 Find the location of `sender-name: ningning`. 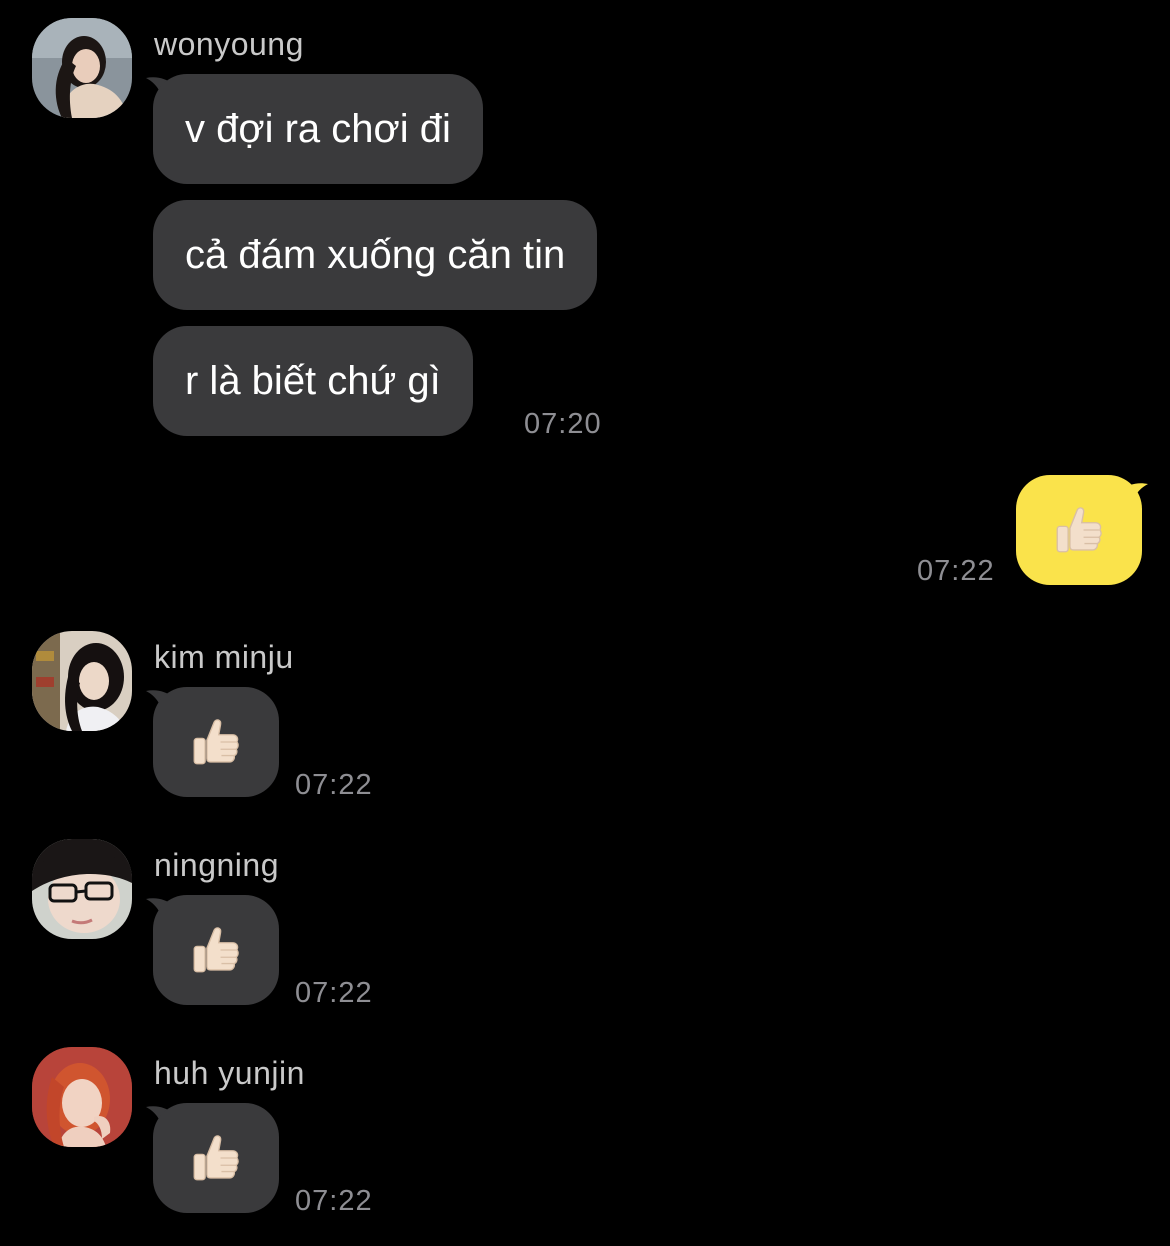

sender-name: ningning is located at coordinates (216, 865).